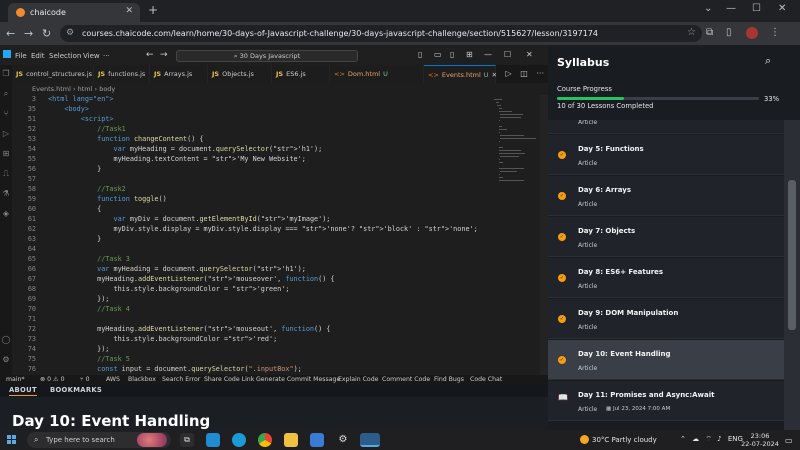  What do you see at coordinates (782, 8) in the screenshot?
I see `close-window-icon: ✕` at bounding box center [782, 8].